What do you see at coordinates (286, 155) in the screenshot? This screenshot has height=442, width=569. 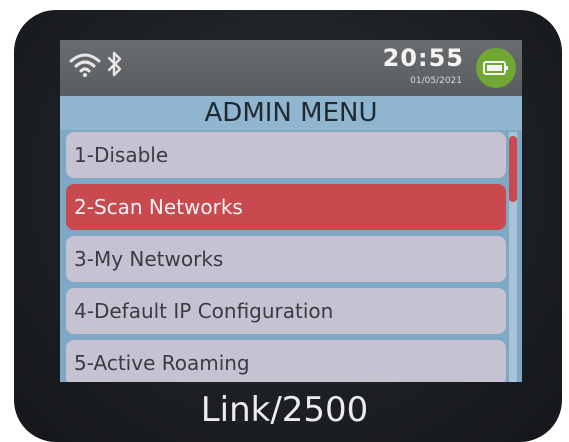 I see `menu-item-disable: 1-Disable` at bounding box center [286, 155].